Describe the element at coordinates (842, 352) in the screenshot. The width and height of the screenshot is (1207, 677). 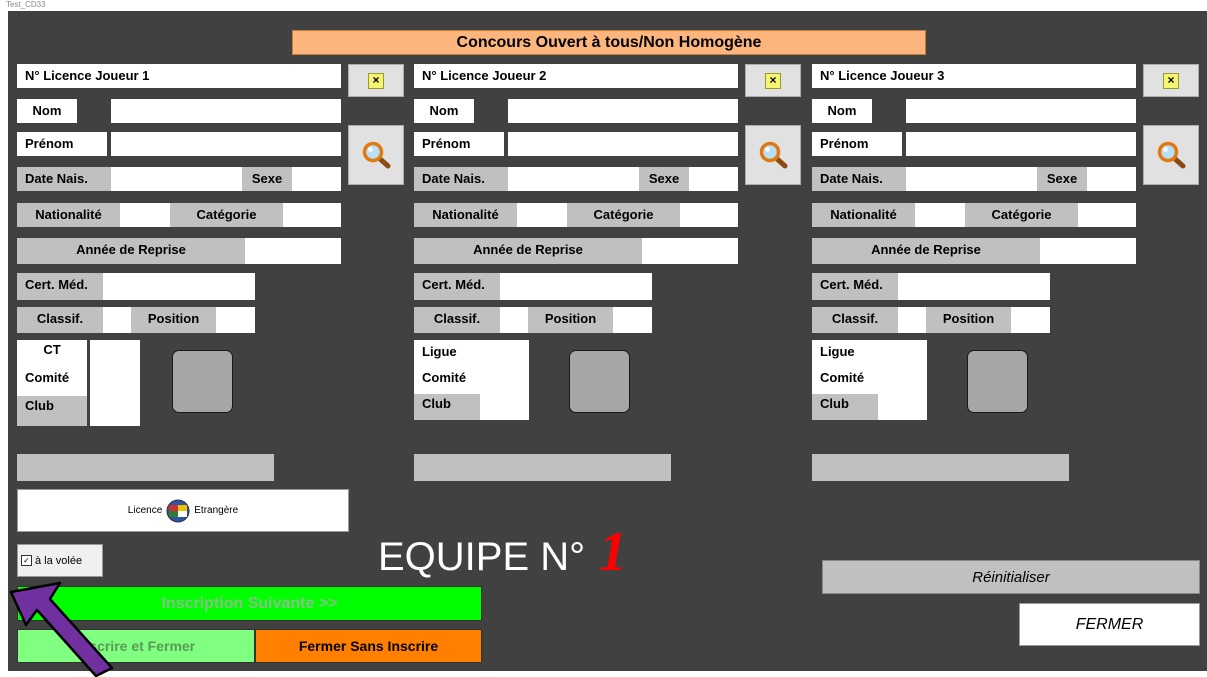
I see `player3-ligue-label: Ligue` at that location.